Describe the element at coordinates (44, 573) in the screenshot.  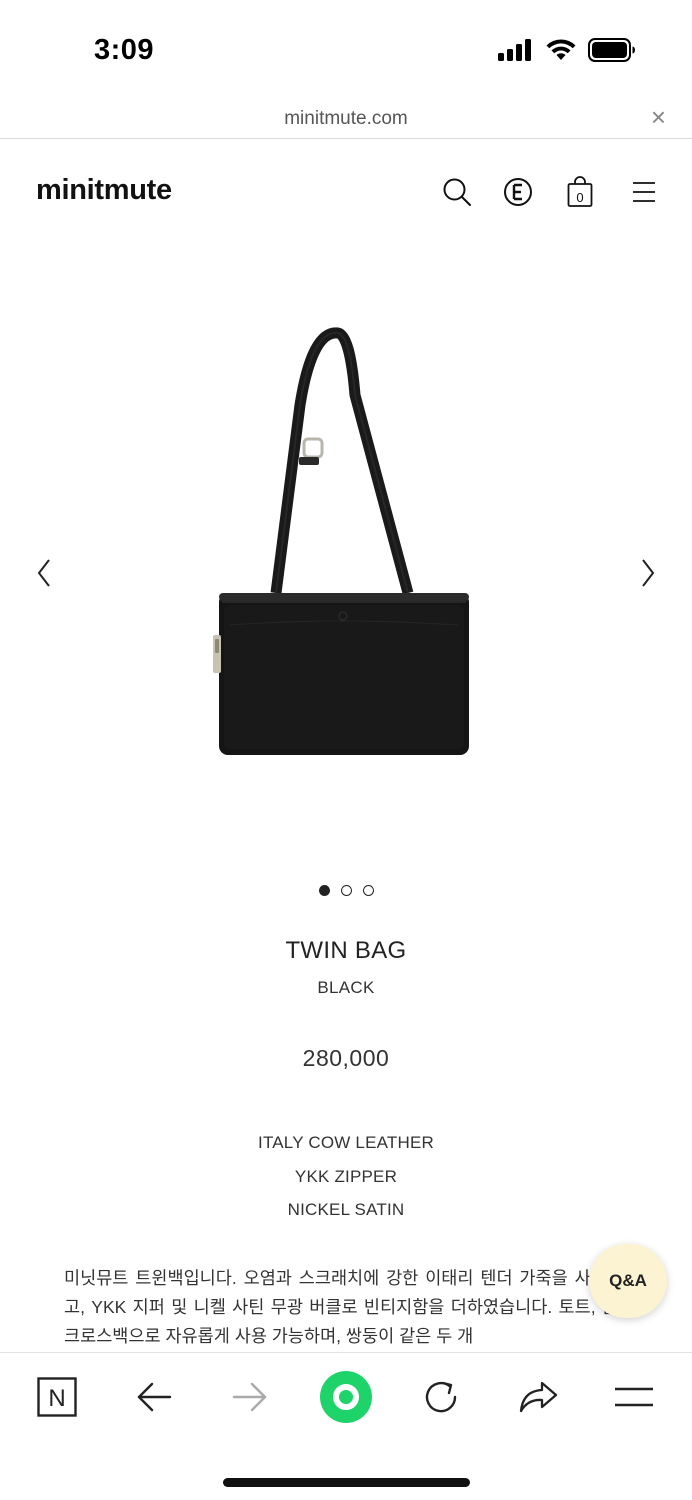
I see `prev-slide-icon` at that location.